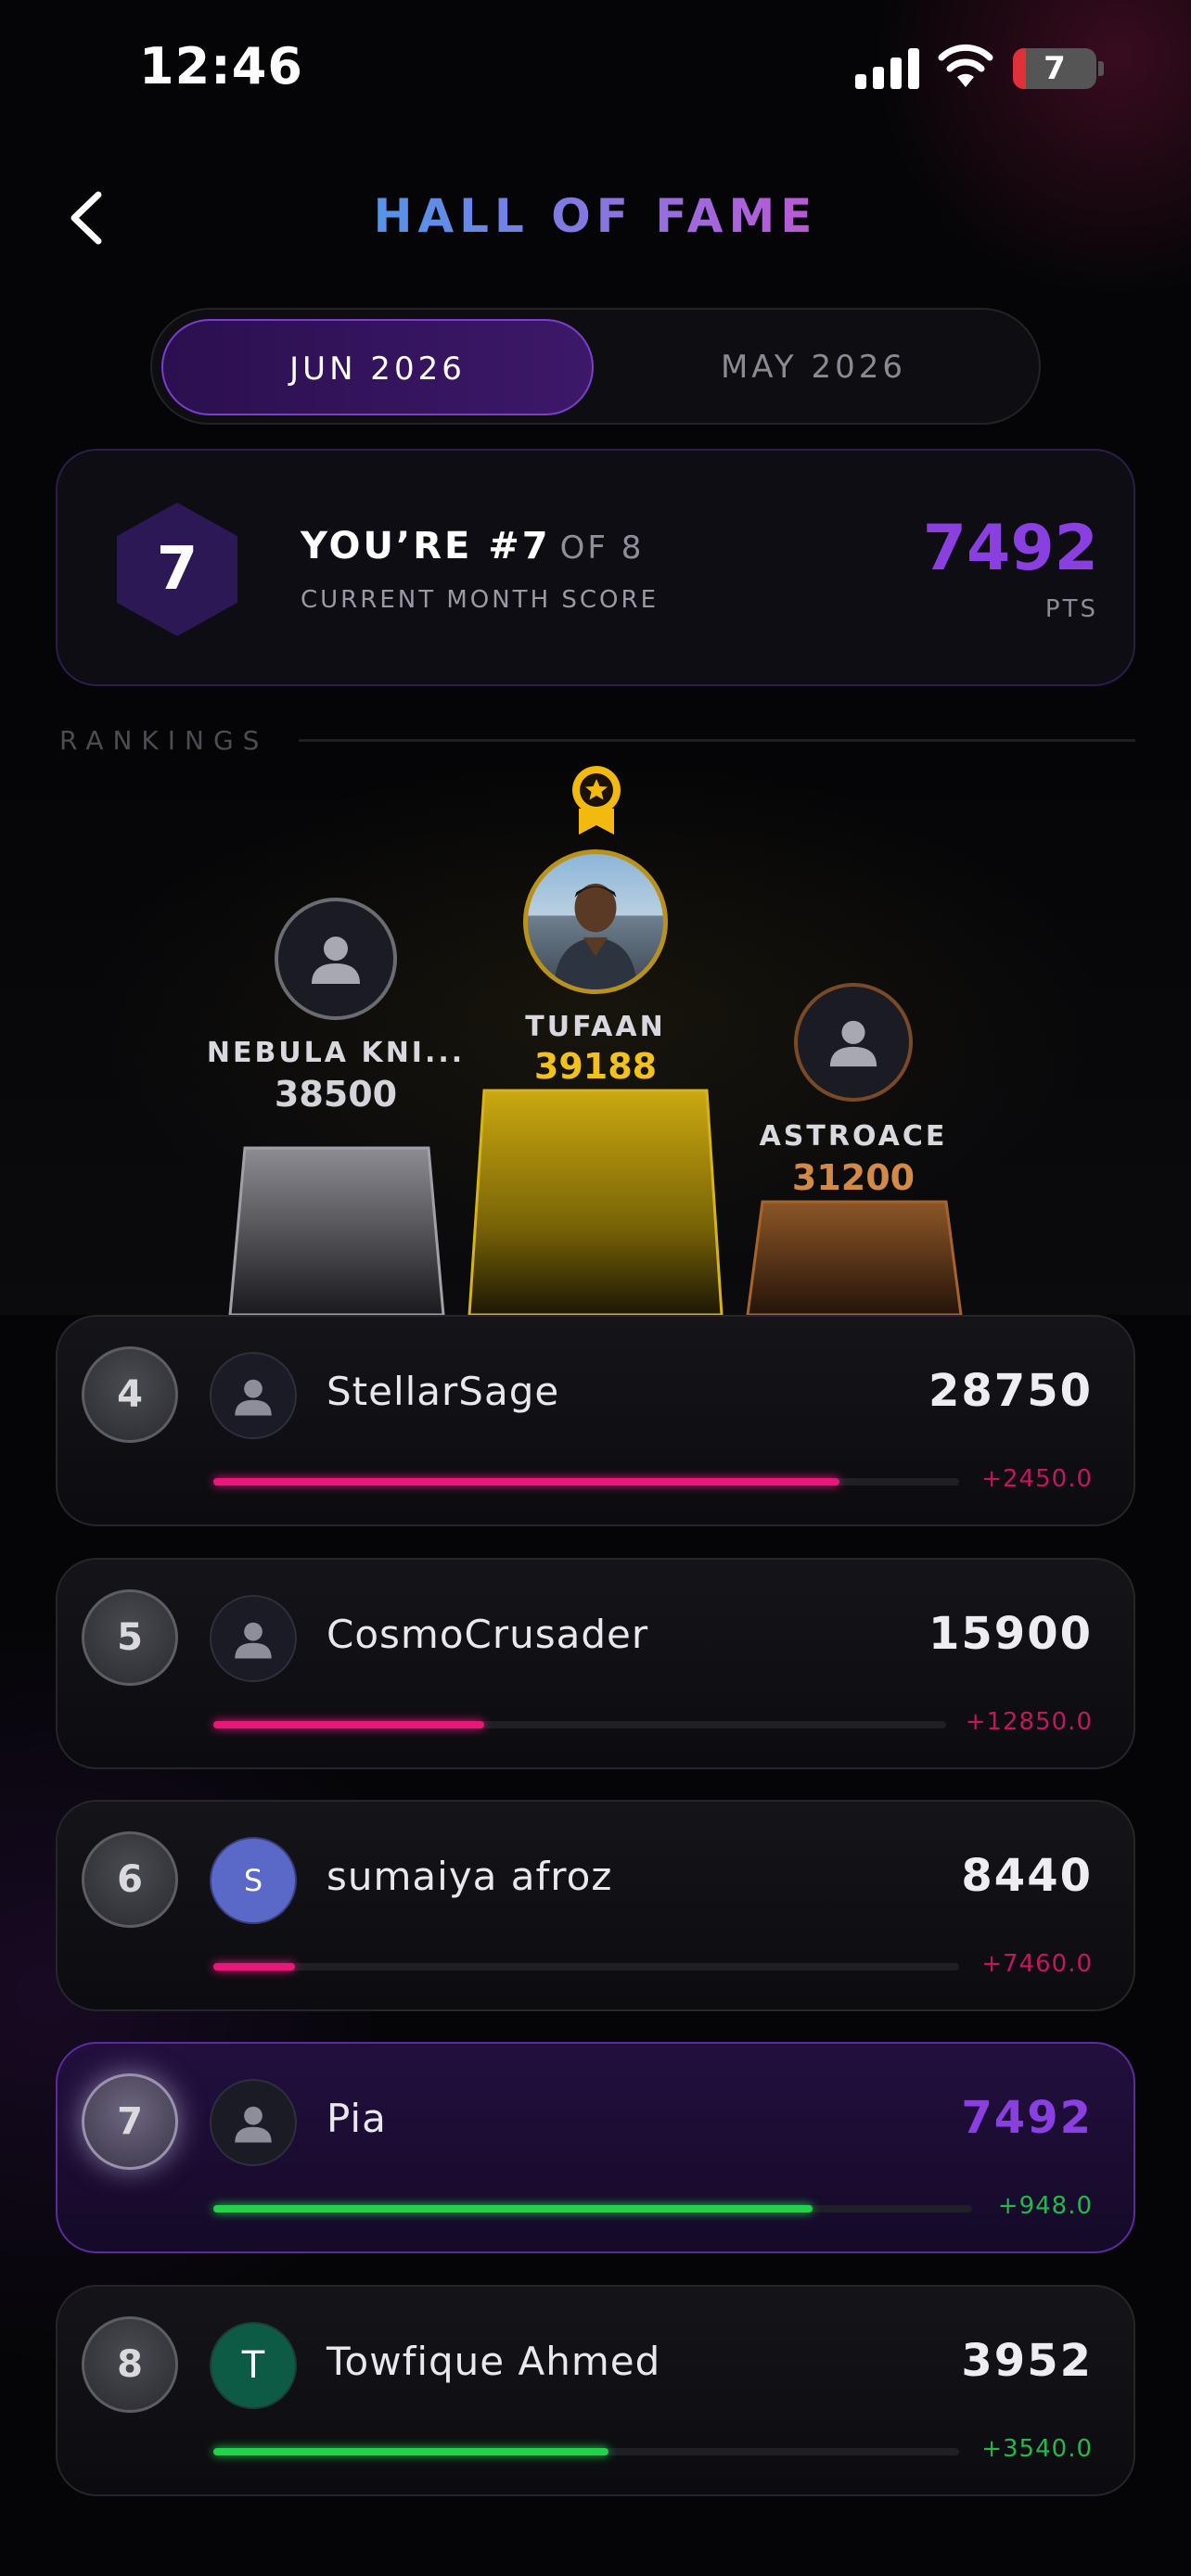 The image size is (1191, 2576). What do you see at coordinates (595, 1203) in the screenshot?
I see `podium-block-first` at bounding box center [595, 1203].